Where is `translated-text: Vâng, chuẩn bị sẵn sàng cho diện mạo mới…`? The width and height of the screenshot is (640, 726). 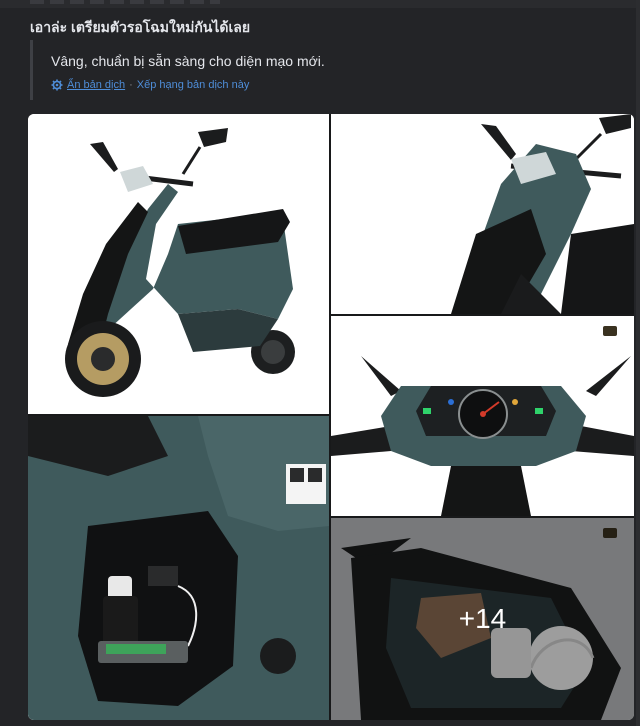
translated-text: Vâng, chuẩn bị sẵn sàng cho diện mạo mới… is located at coordinates (188, 61).